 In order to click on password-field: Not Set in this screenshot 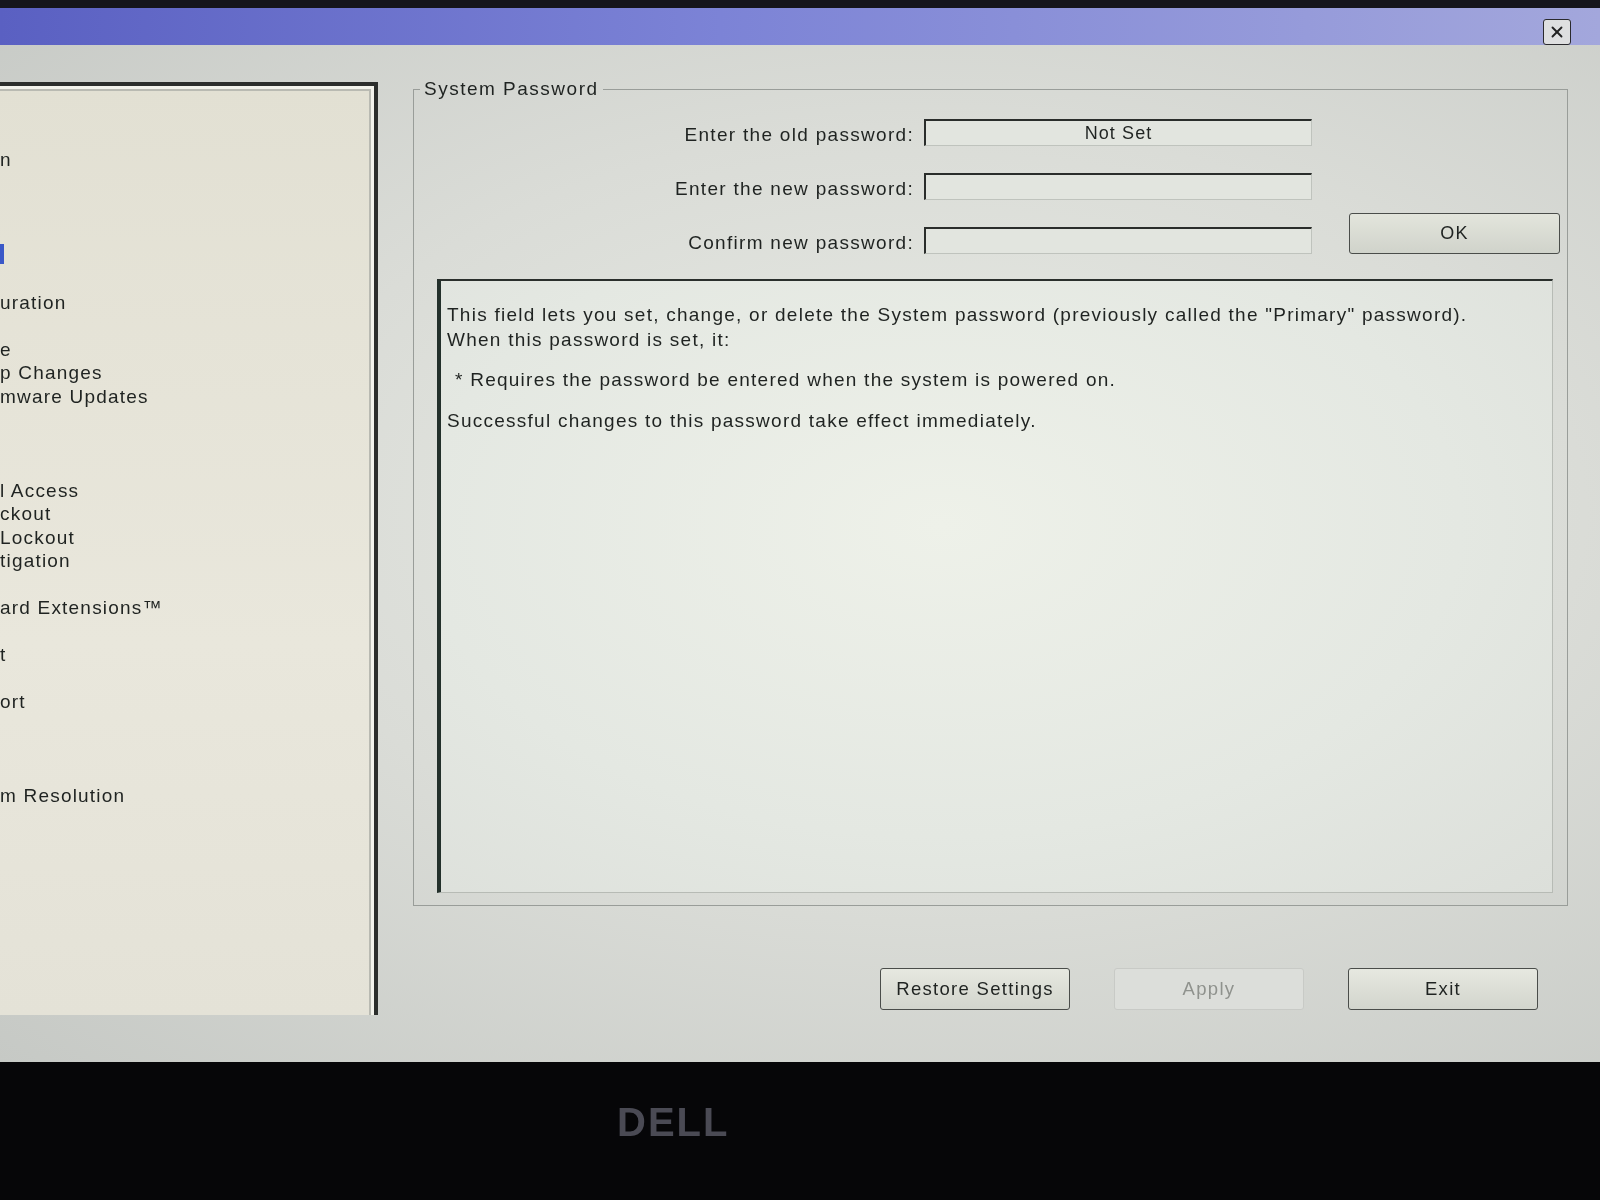, I will do `click(1118, 132)`.